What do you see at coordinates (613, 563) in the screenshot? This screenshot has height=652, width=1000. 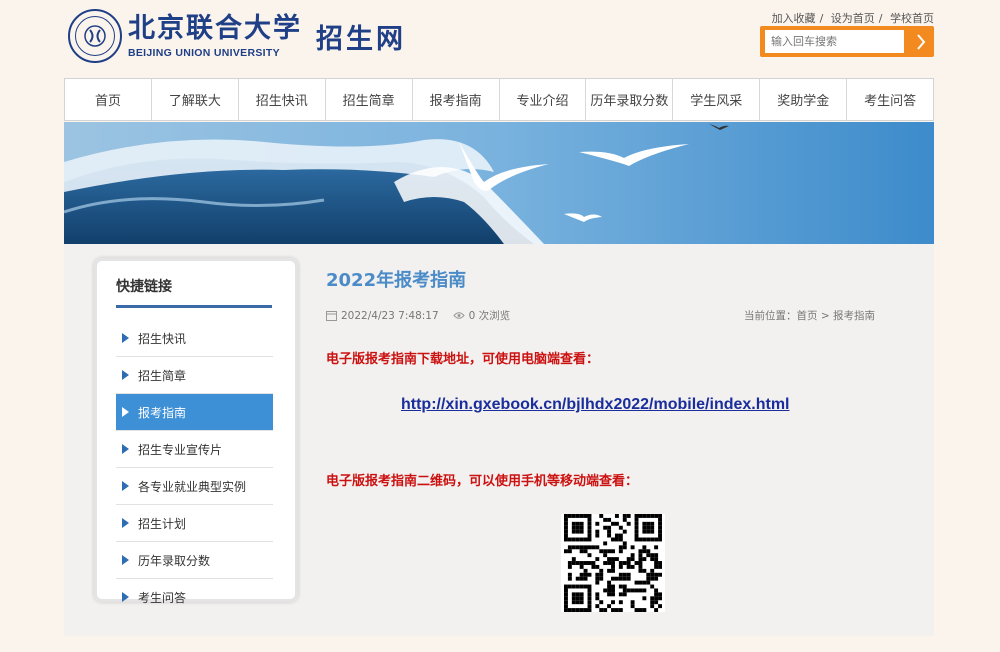 I see `qr-code-image` at bounding box center [613, 563].